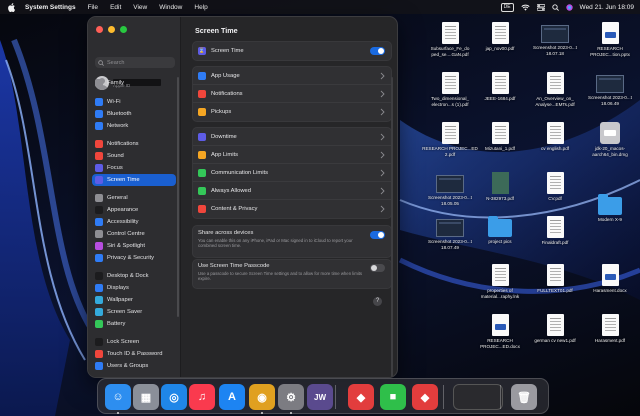 The height and width of the screenshot is (416, 640). I want to click on row-notifications: Notifications, so click(292, 94).